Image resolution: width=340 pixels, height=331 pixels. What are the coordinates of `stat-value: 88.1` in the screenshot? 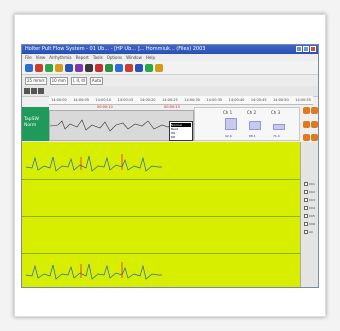 It's located at (252, 136).